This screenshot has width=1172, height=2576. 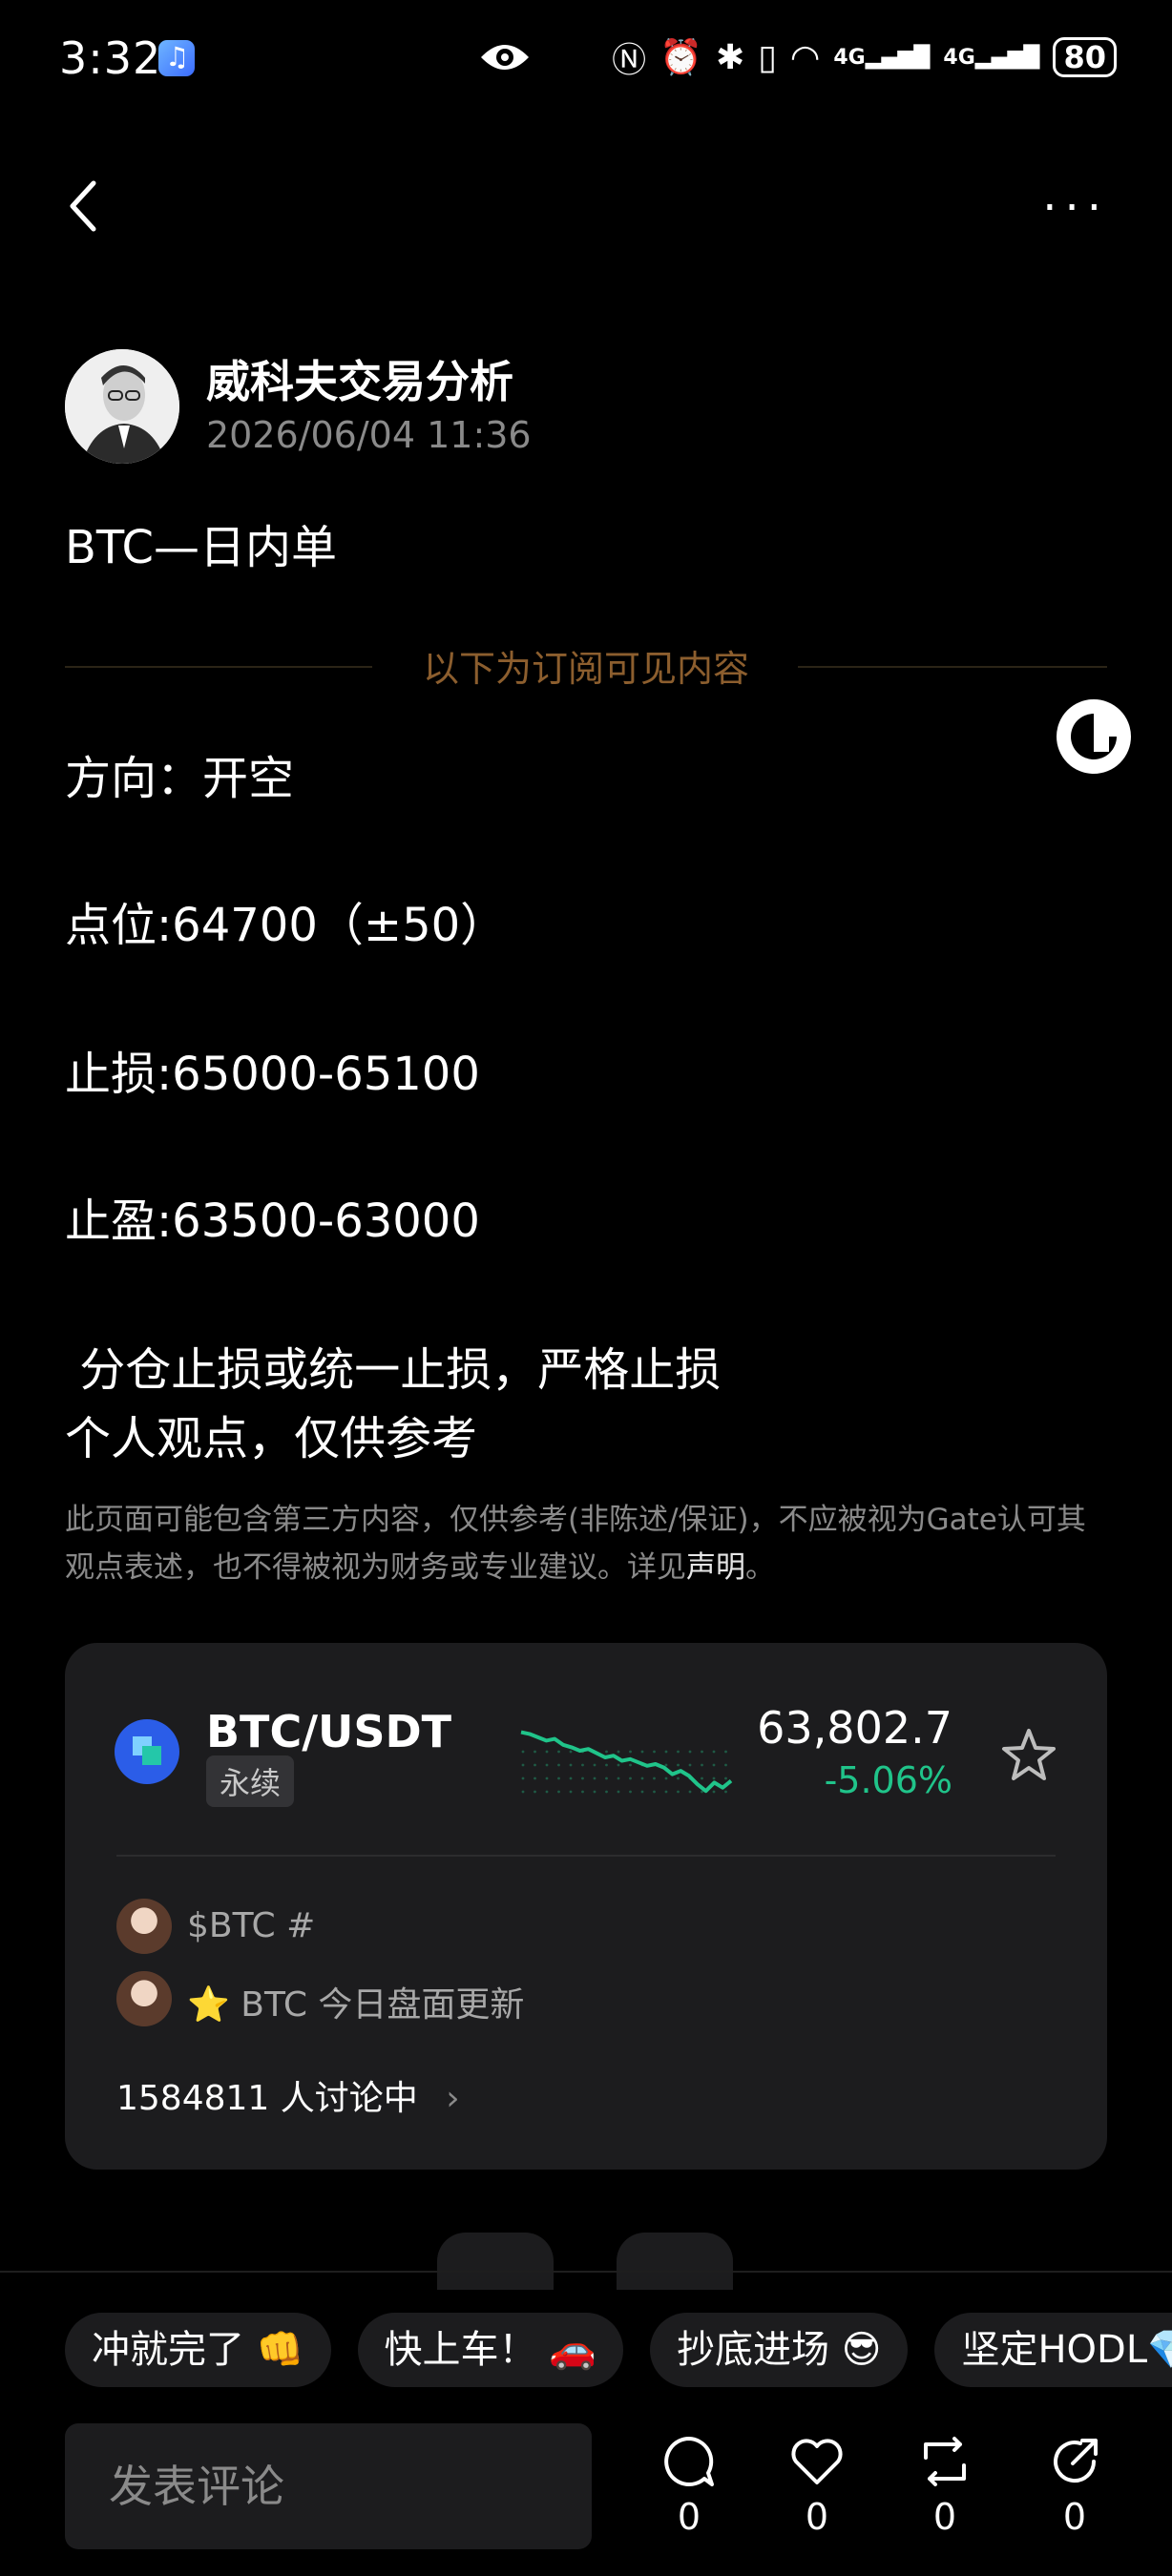 I want to click on quick-reply-chip: 抄底进场 😎, so click(x=779, y=2350).